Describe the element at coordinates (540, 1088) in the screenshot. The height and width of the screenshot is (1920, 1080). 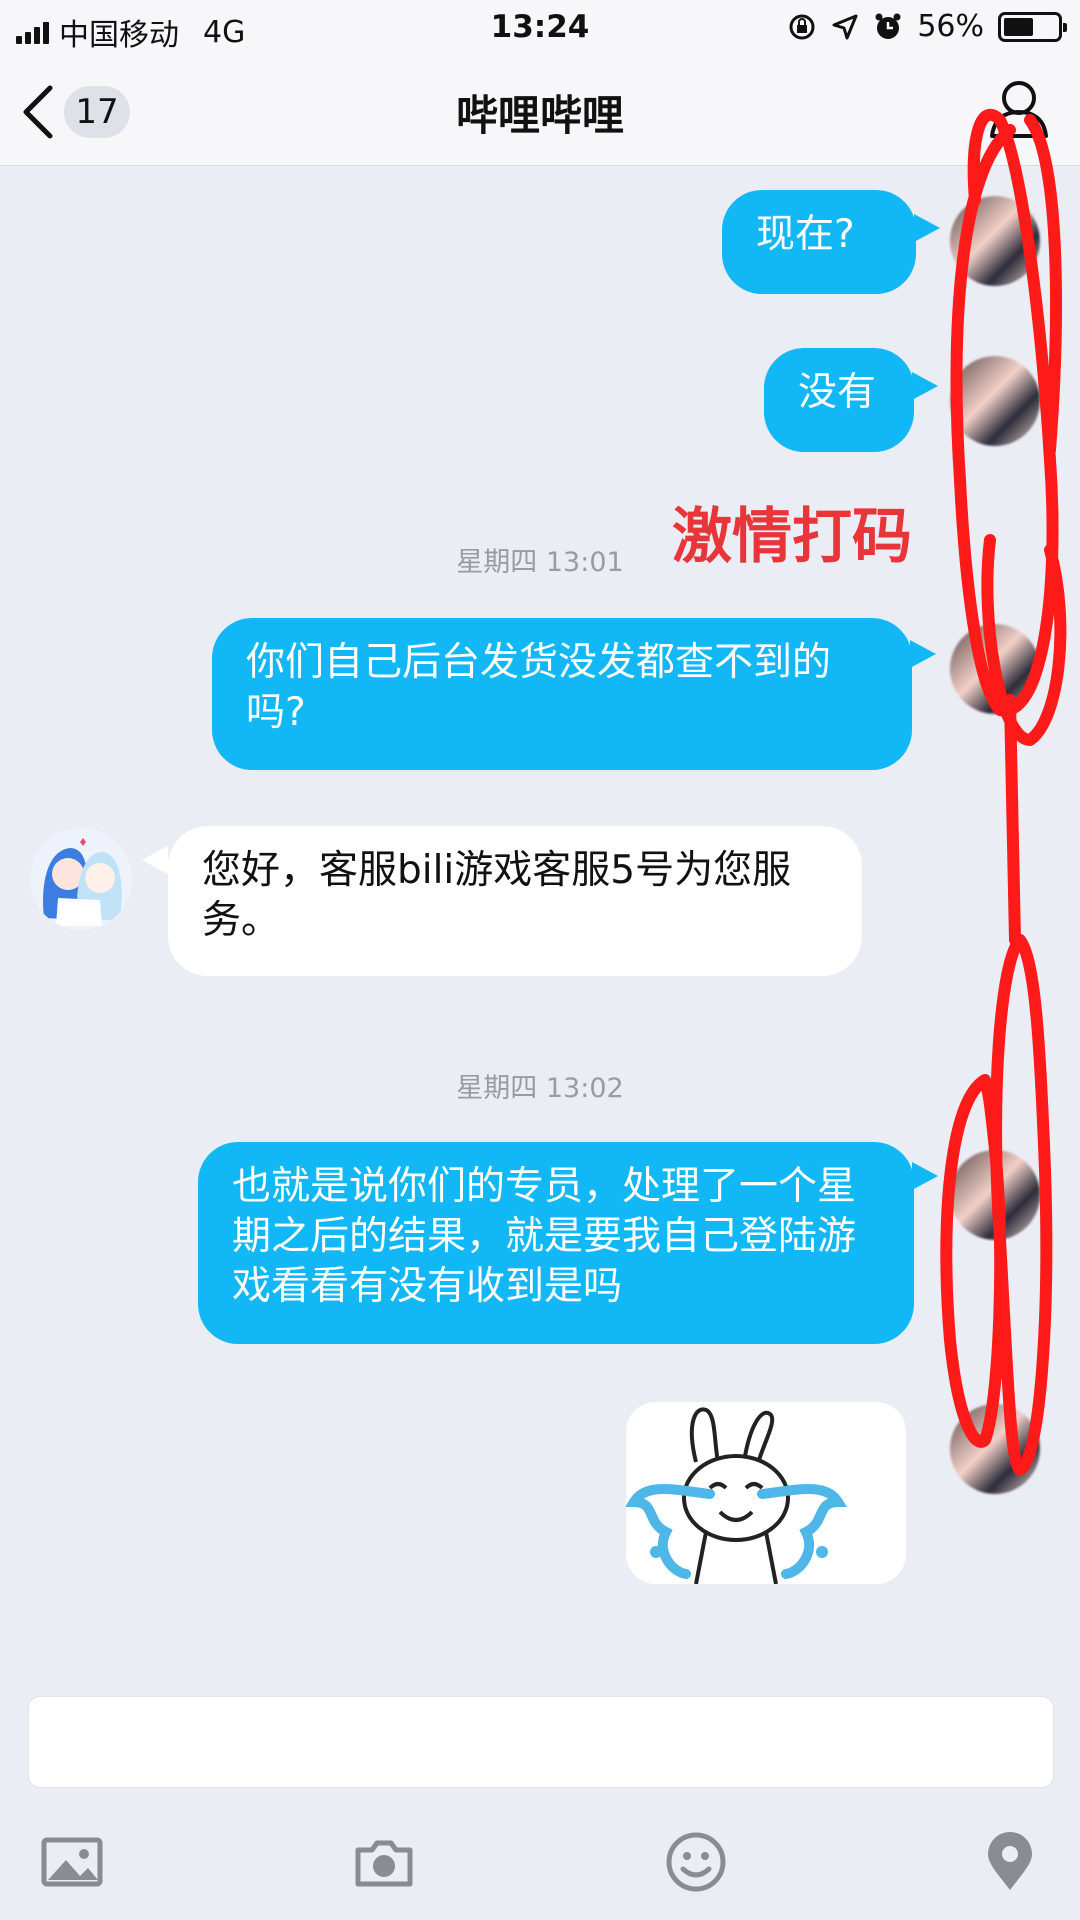
I see `time-label: 星期四 13:02` at that location.